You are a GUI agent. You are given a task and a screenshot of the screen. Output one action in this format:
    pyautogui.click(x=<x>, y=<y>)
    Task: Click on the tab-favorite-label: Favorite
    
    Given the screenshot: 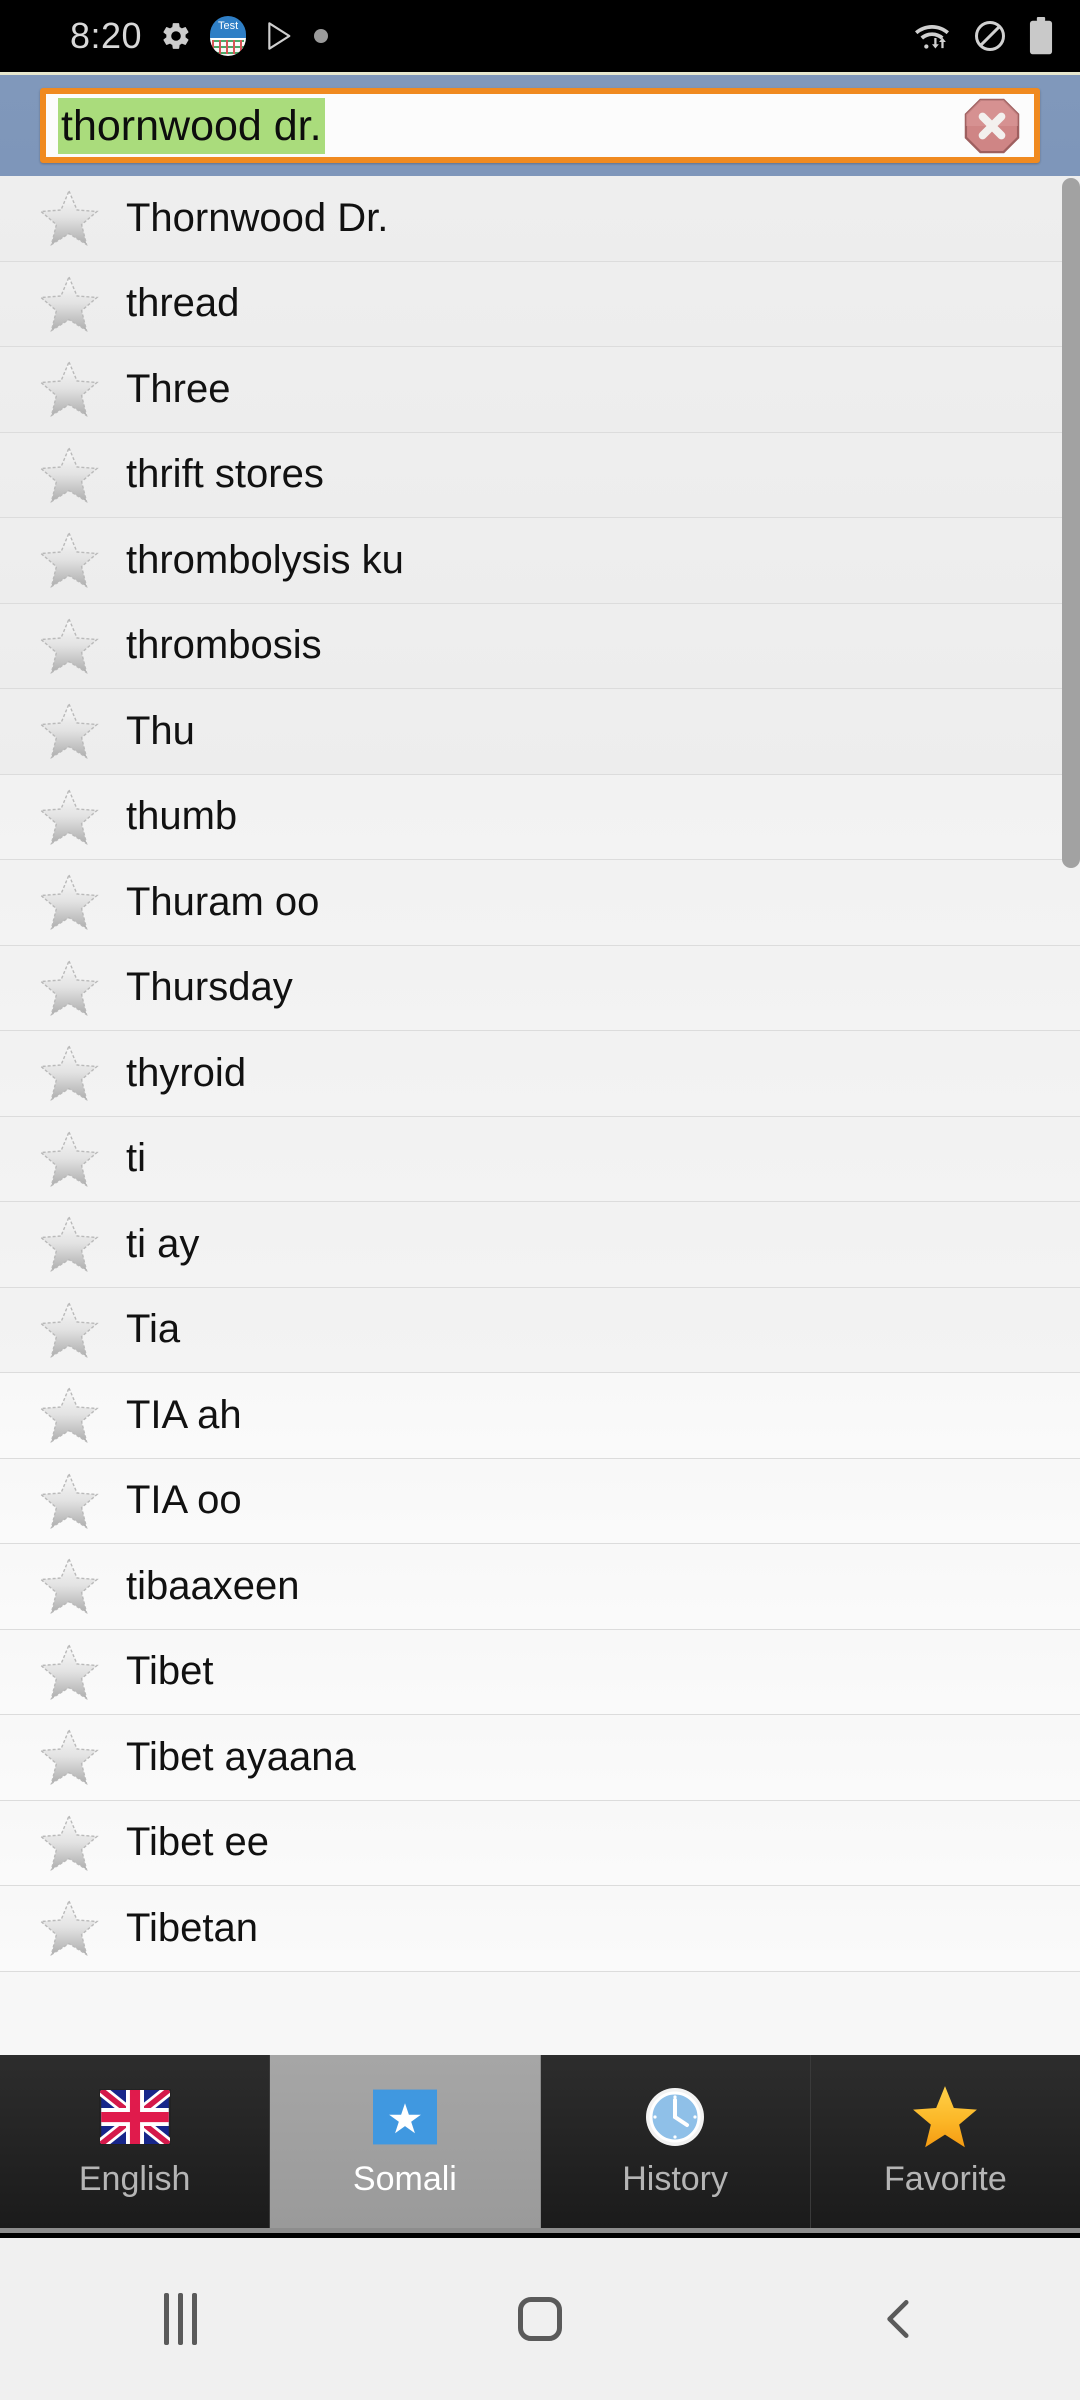 What is the action you would take?
    pyautogui.click(x=945, y=2179)
    